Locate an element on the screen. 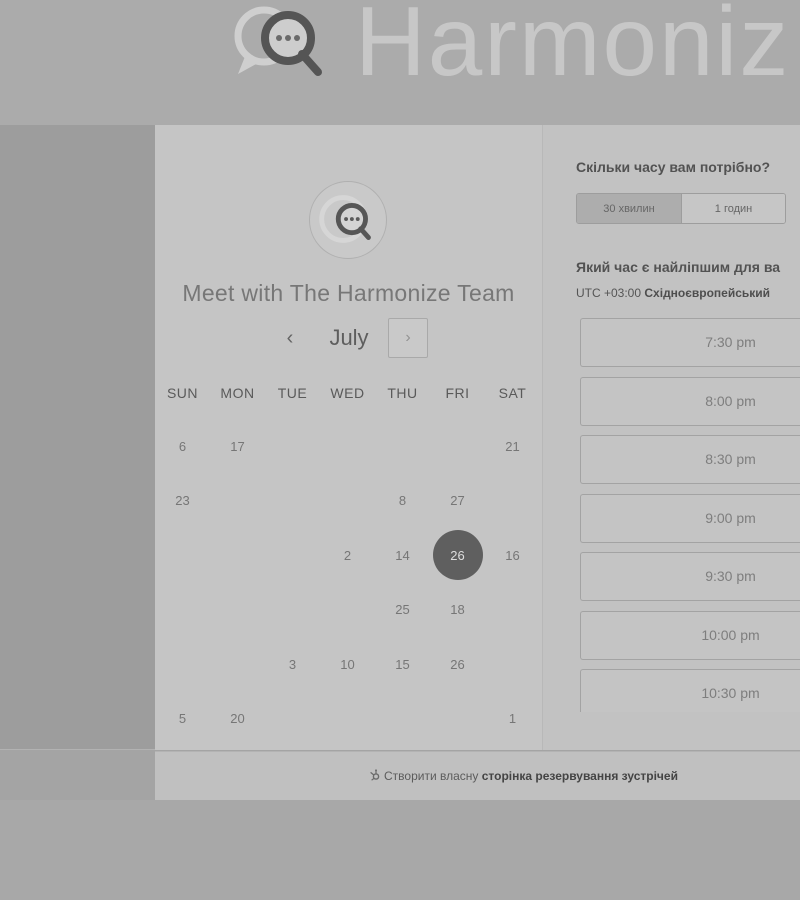 This screenshot has width=800, height=900. time-slot-button: 9:30 pm is located at coordinates (690, 576).